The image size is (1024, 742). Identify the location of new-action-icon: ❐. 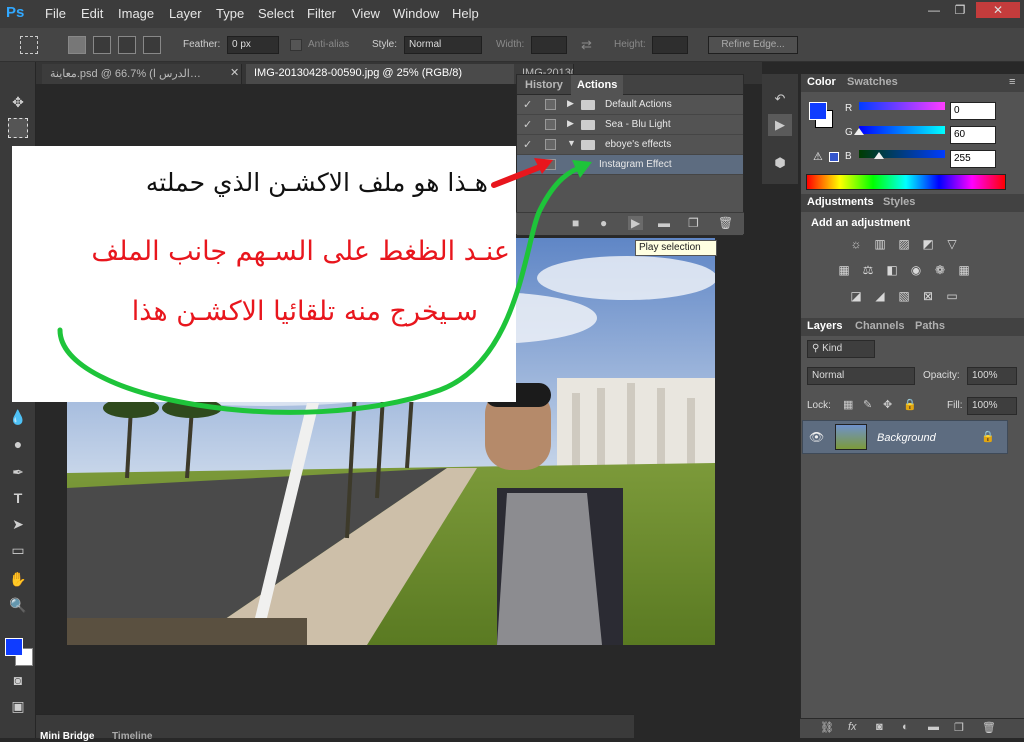
(693, 223).